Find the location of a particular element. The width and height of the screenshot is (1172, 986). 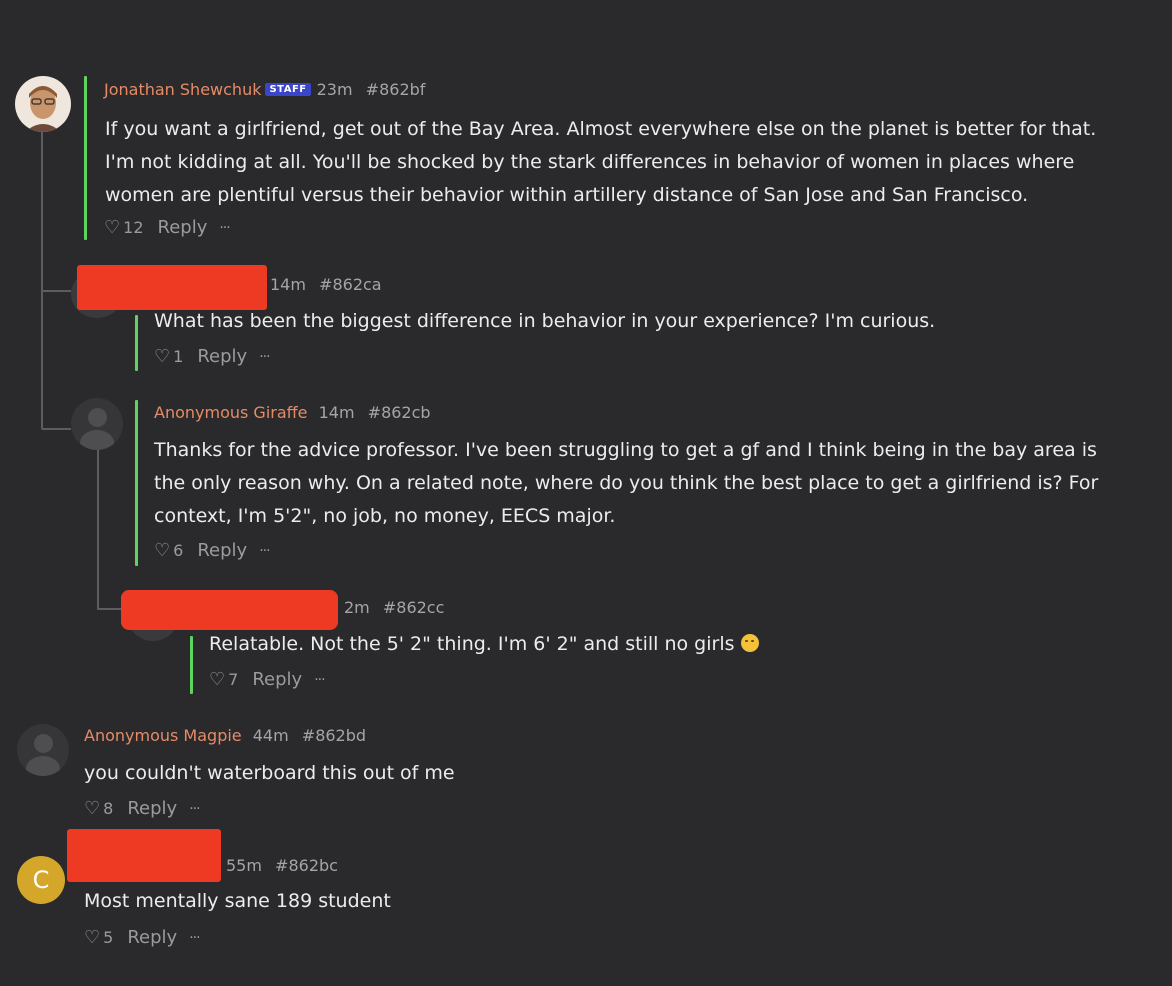

like-count: 8 is located at coordinates (108, 808).